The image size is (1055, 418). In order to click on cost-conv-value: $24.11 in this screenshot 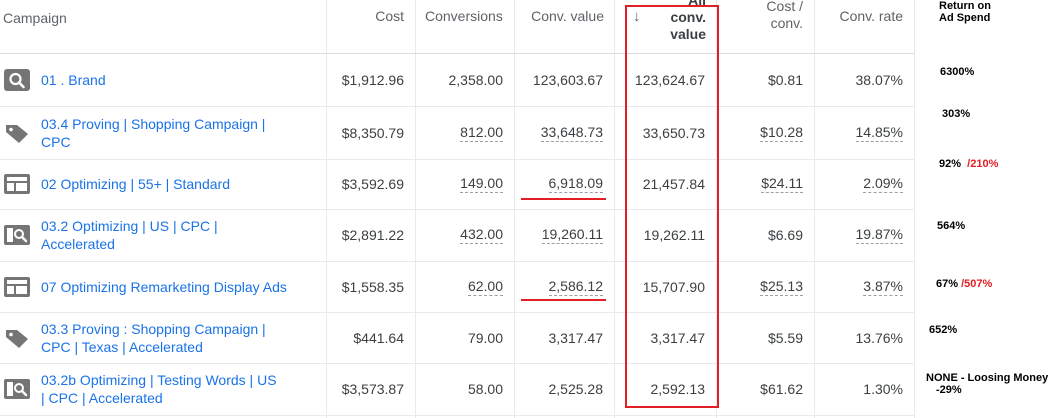, I will do `click(782, 184)`.